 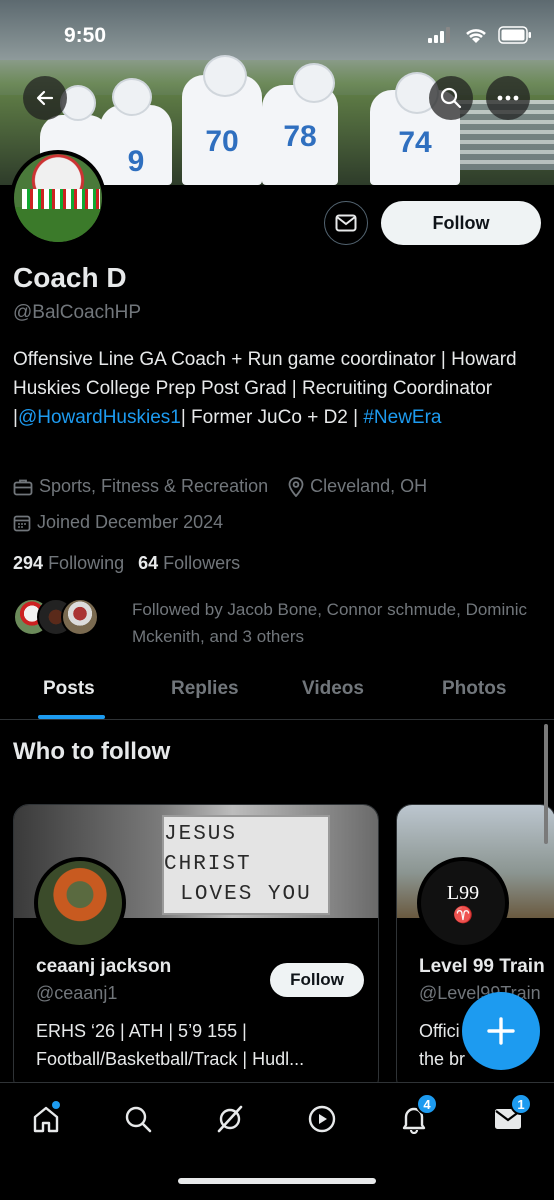 I want to click on search-button, so click(x=451, y=98).